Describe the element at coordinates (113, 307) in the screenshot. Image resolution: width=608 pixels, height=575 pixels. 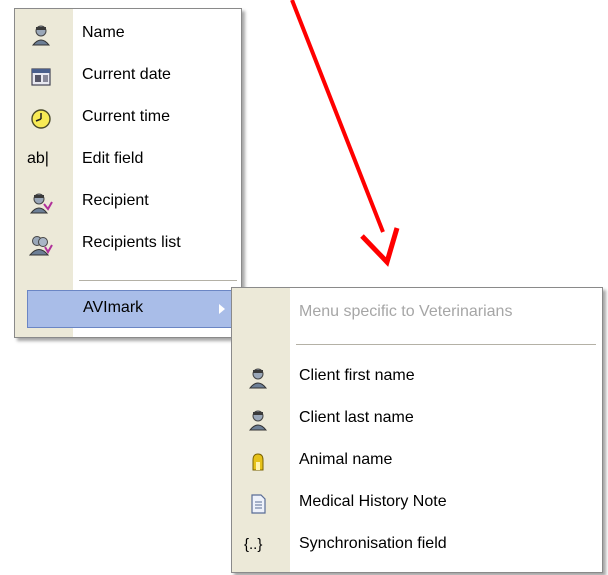
I see `submenu-item-label: AVImark` at that location.